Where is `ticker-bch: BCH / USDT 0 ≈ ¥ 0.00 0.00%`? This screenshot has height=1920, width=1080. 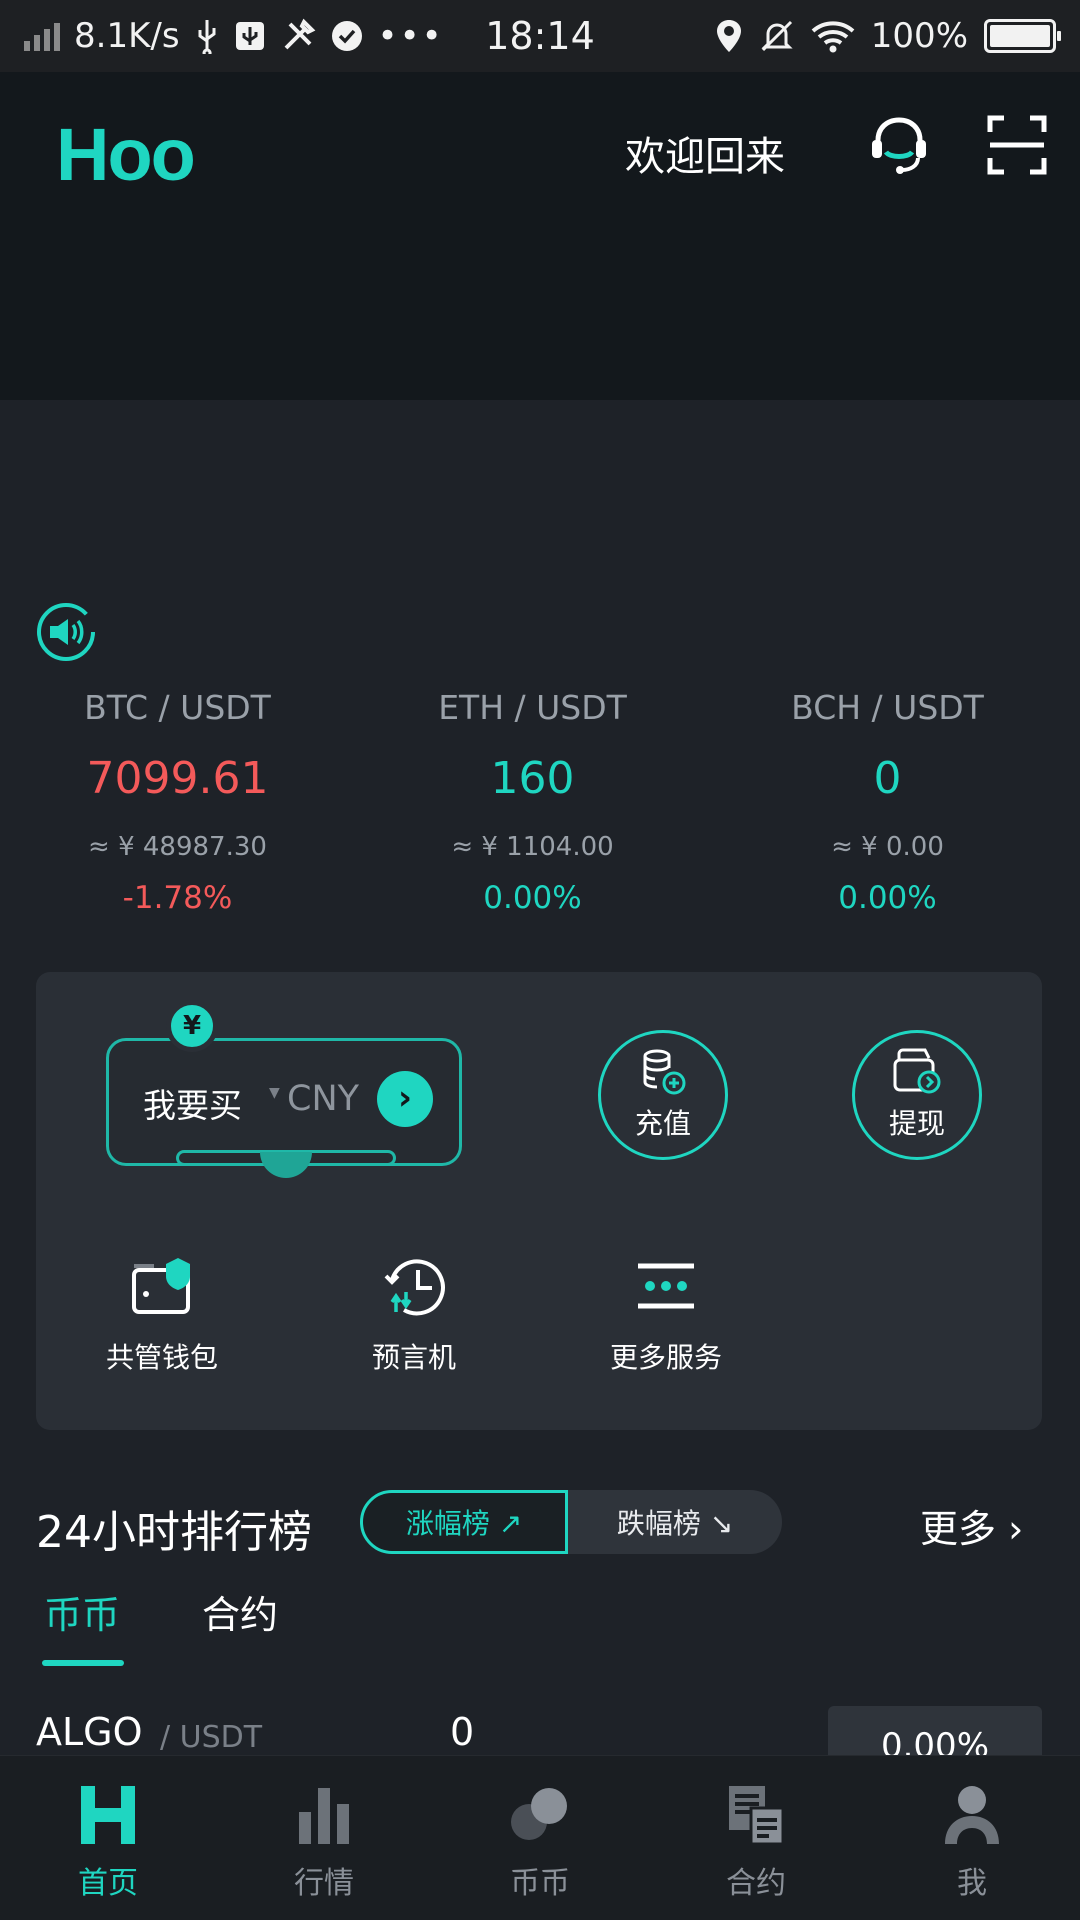 ticker-bch: BCH / USDT 0 ≈ ¥ 0.00 0.00% is located at coordinates (887, 802).